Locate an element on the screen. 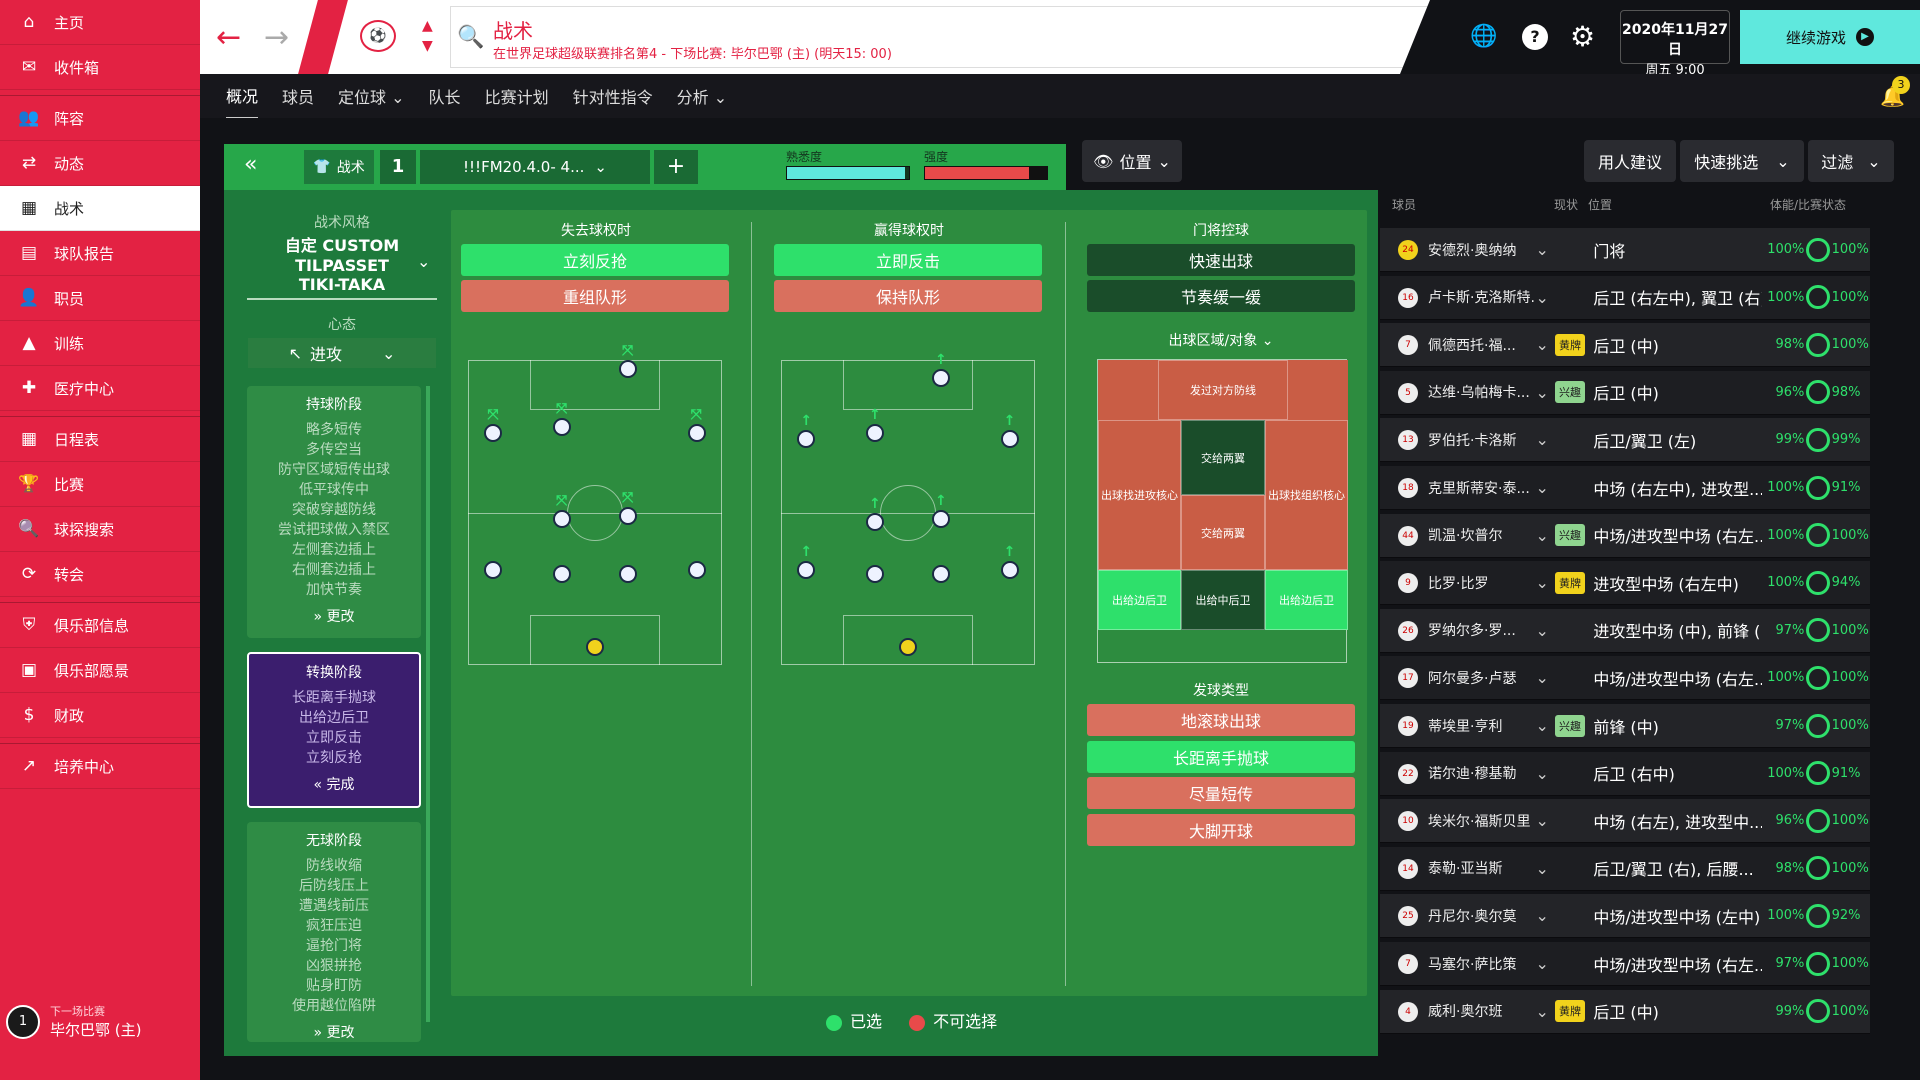 The height and width of the screenshot is (1080, 1920). distribution-zone: 出球找组织核心 is located at coordinates (1306, 495).